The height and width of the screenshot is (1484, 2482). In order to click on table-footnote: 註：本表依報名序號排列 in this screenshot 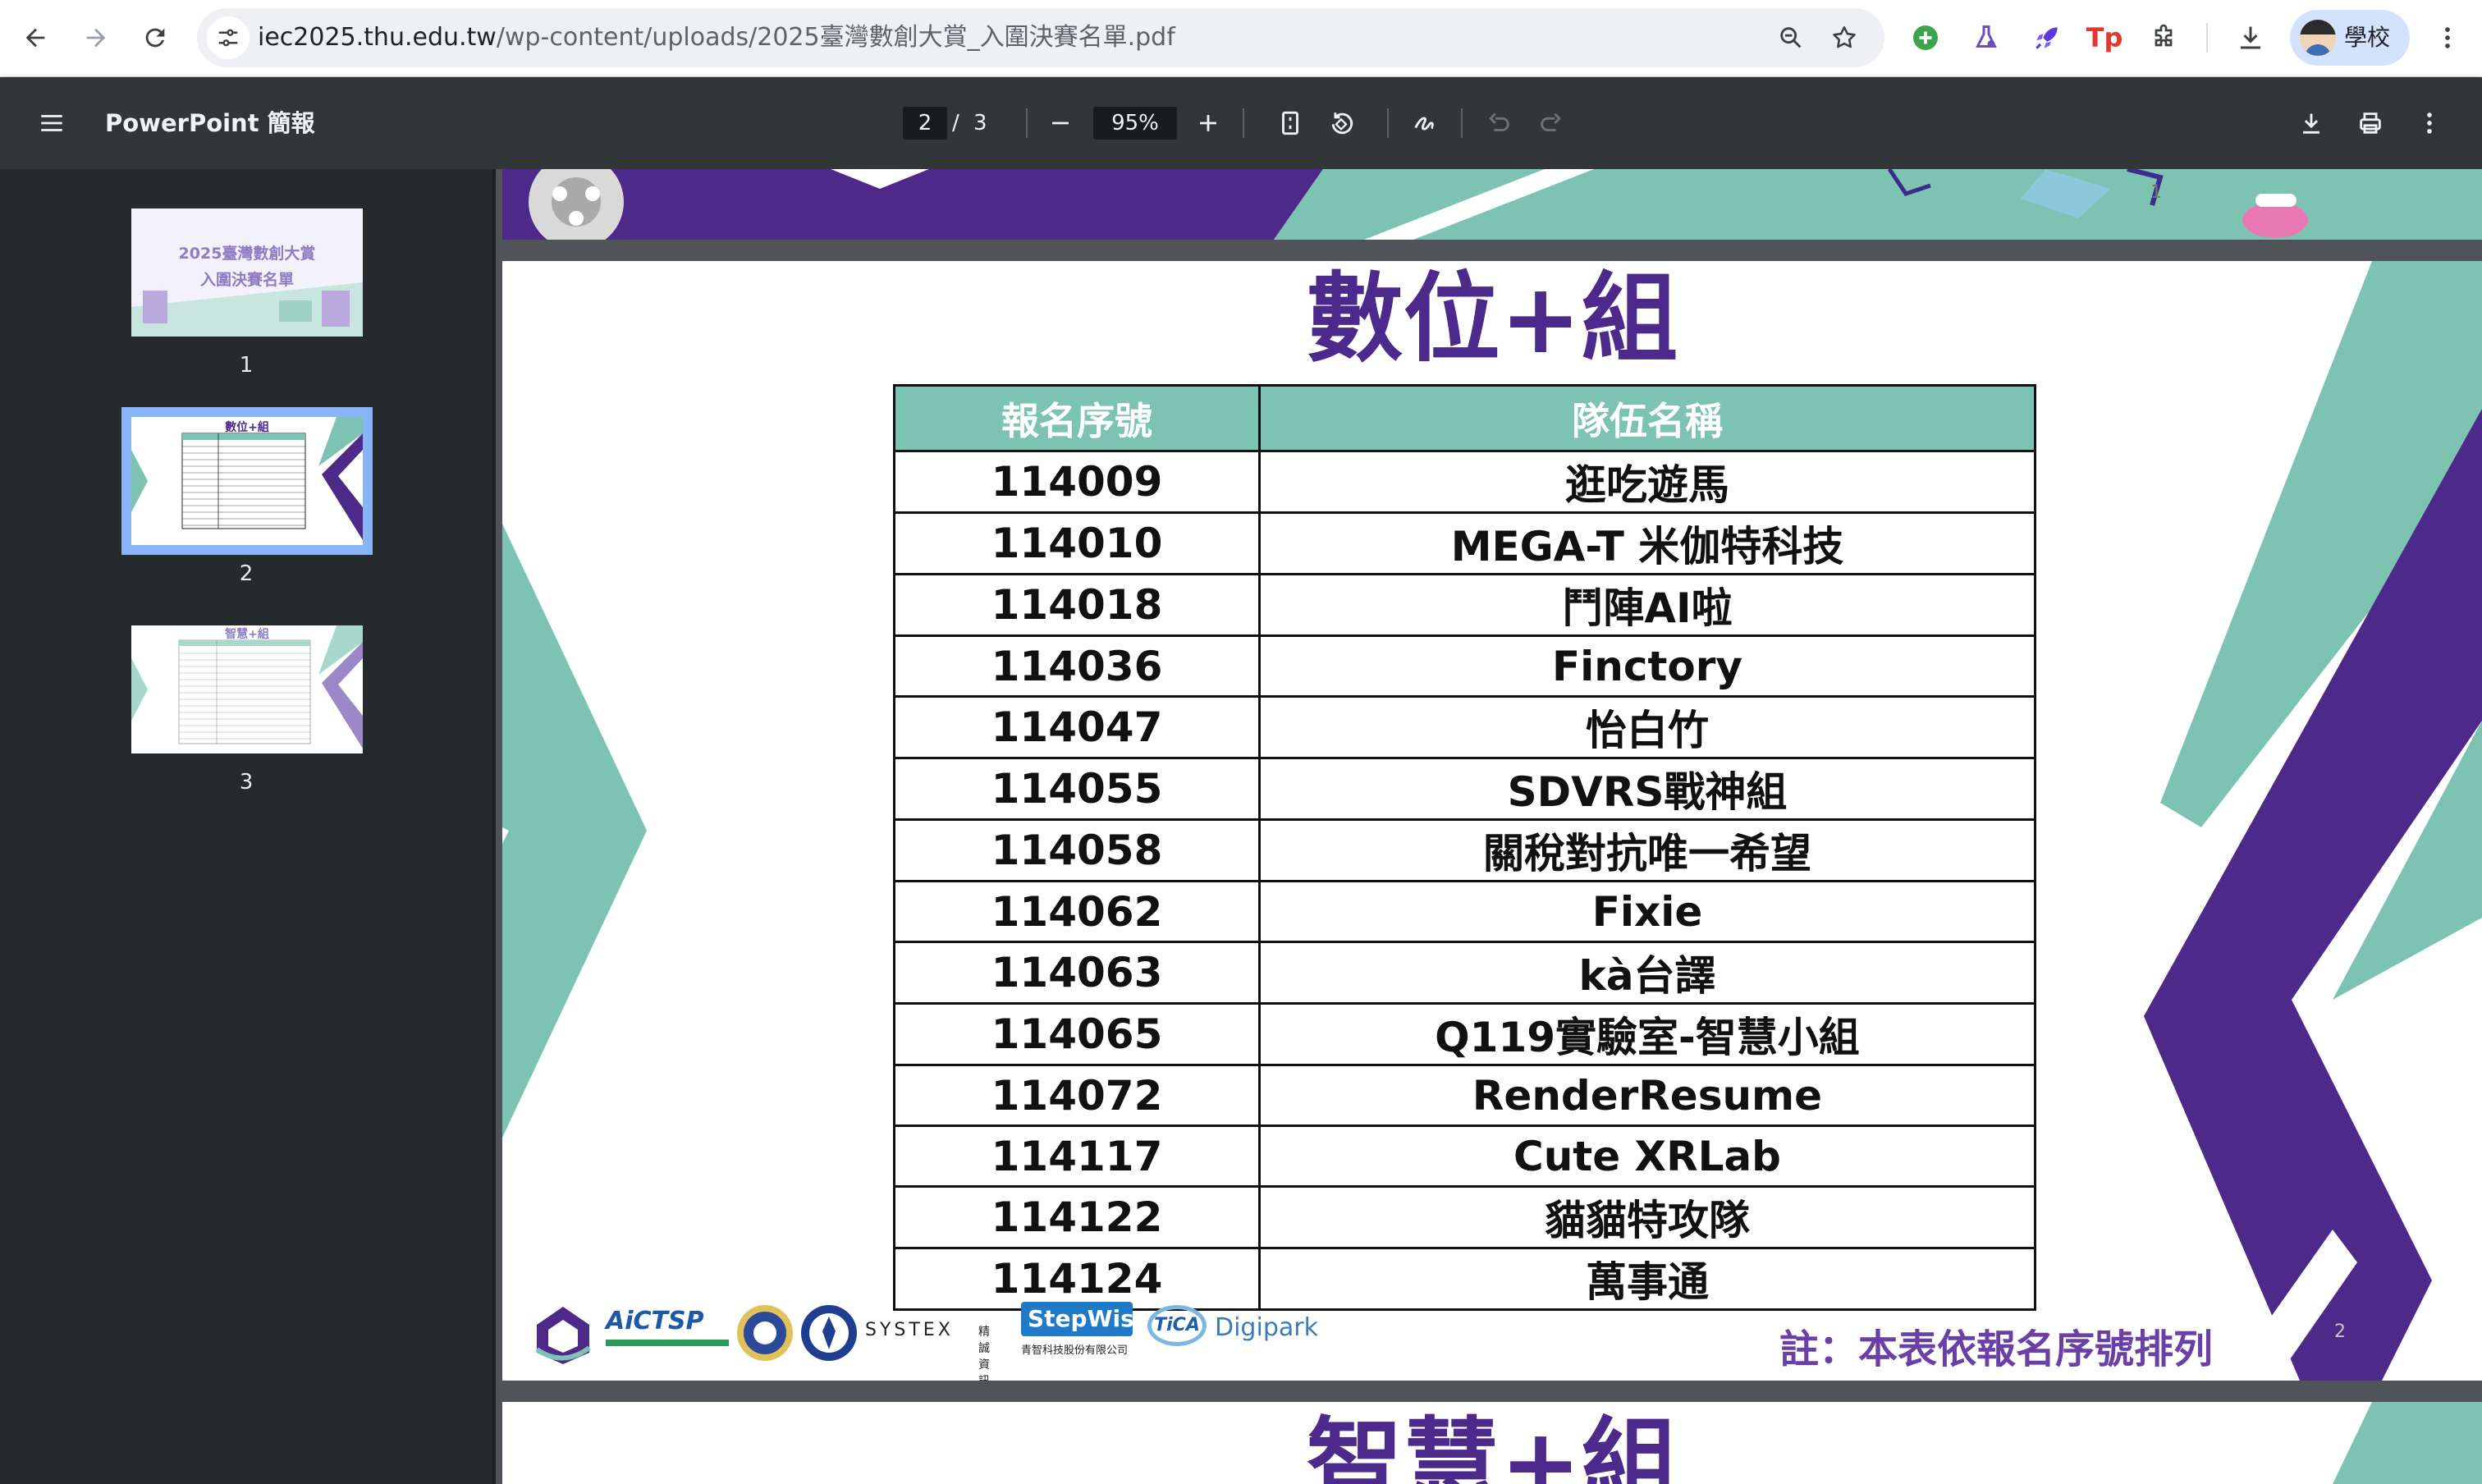, I will do `click(1996, 1349)`.